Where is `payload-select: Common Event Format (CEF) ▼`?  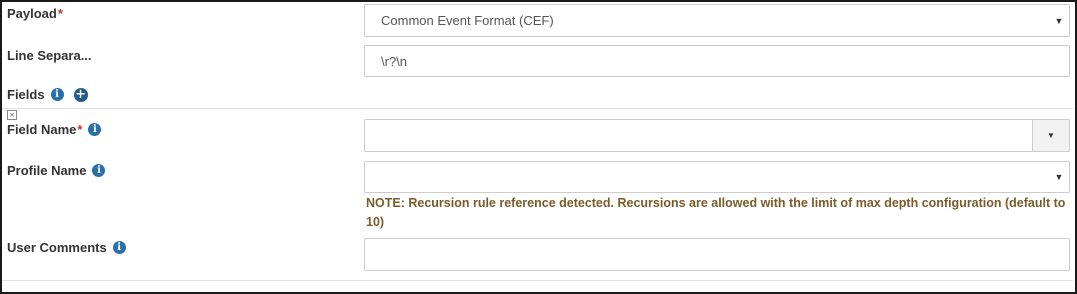 payload-select: Common Event Format (CEF) ▼ is located at coordinates (717, 20).